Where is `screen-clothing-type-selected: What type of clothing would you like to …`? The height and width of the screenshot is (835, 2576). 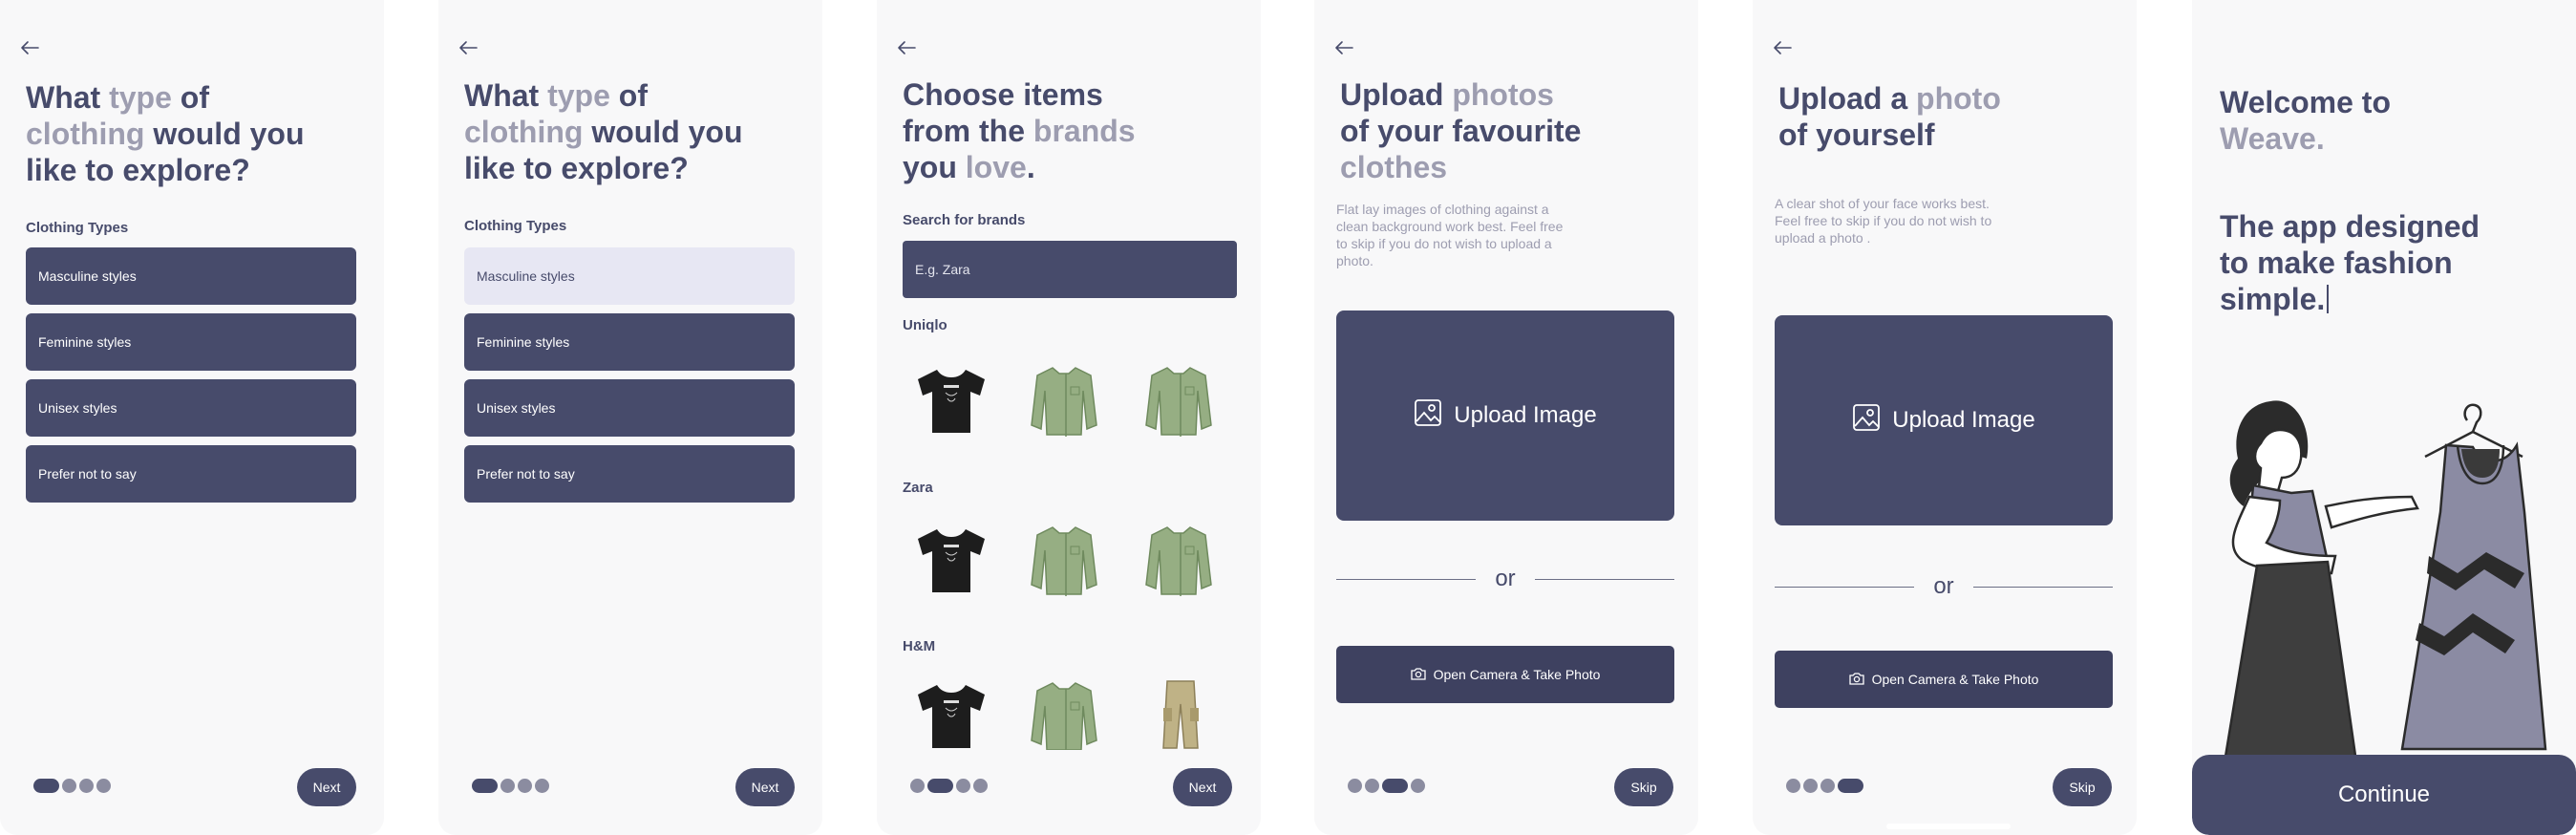
screen-clothing-type-selected: What type of clothing would you like to … is located at coordinates (630, 417).